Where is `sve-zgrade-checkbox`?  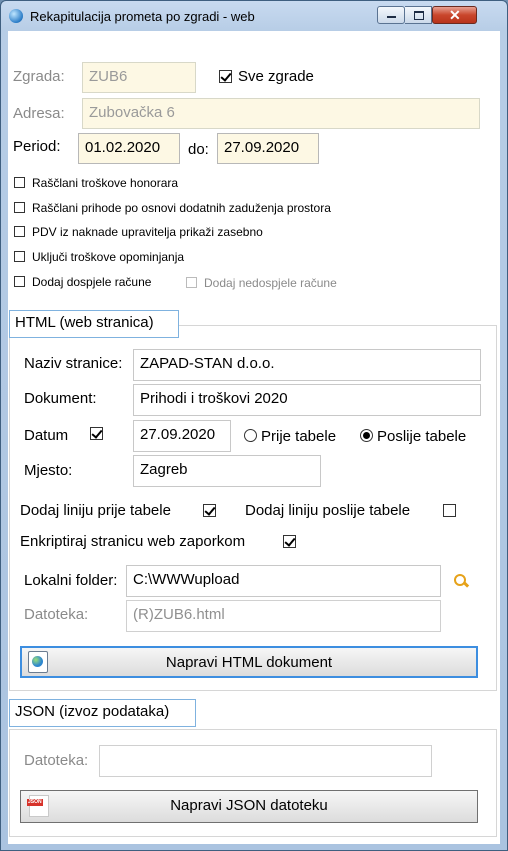
sve-zgrade-checkbox is located at coordinates (225, 76).